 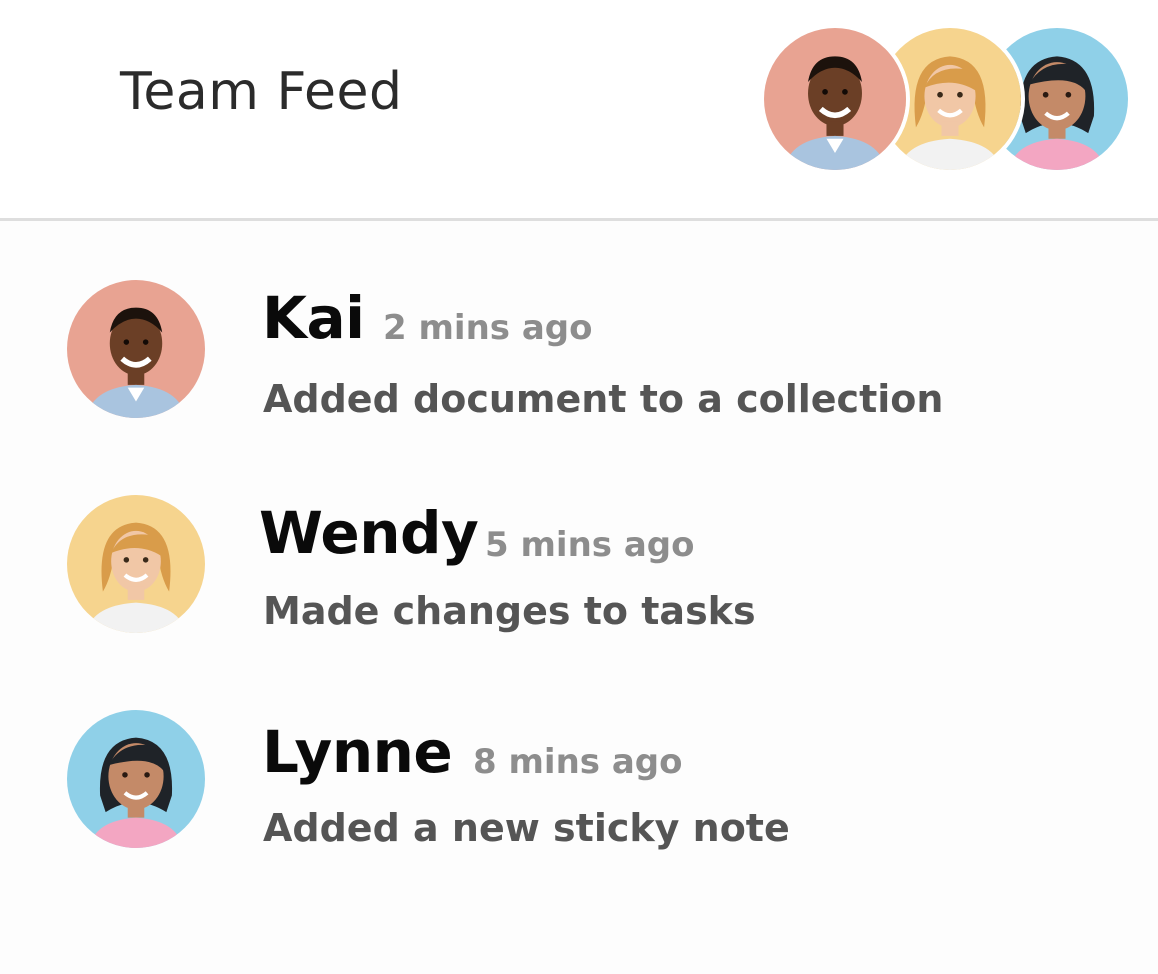 What do you see at coordinates (590, 545) in the screenshot?
I see `feed-timestamp: 5 mins ago` at bounding box center [590, 545].